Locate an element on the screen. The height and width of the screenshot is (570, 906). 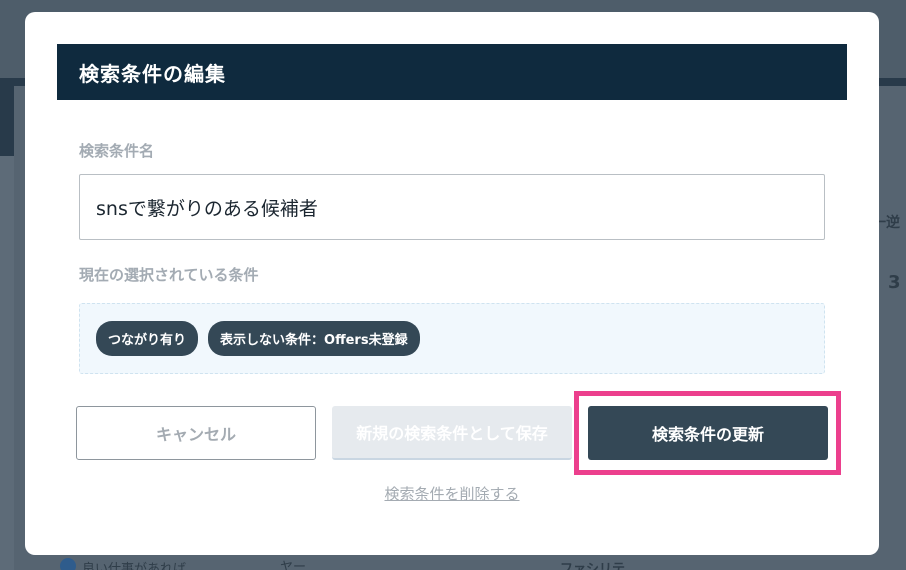
cancel-button: キャンセル is located at coordinates (196, 433).